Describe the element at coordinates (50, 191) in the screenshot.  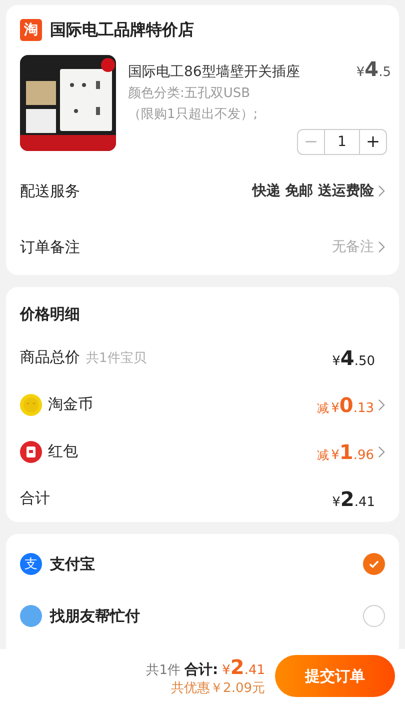
I see `row-label: 配送服务` at that location.